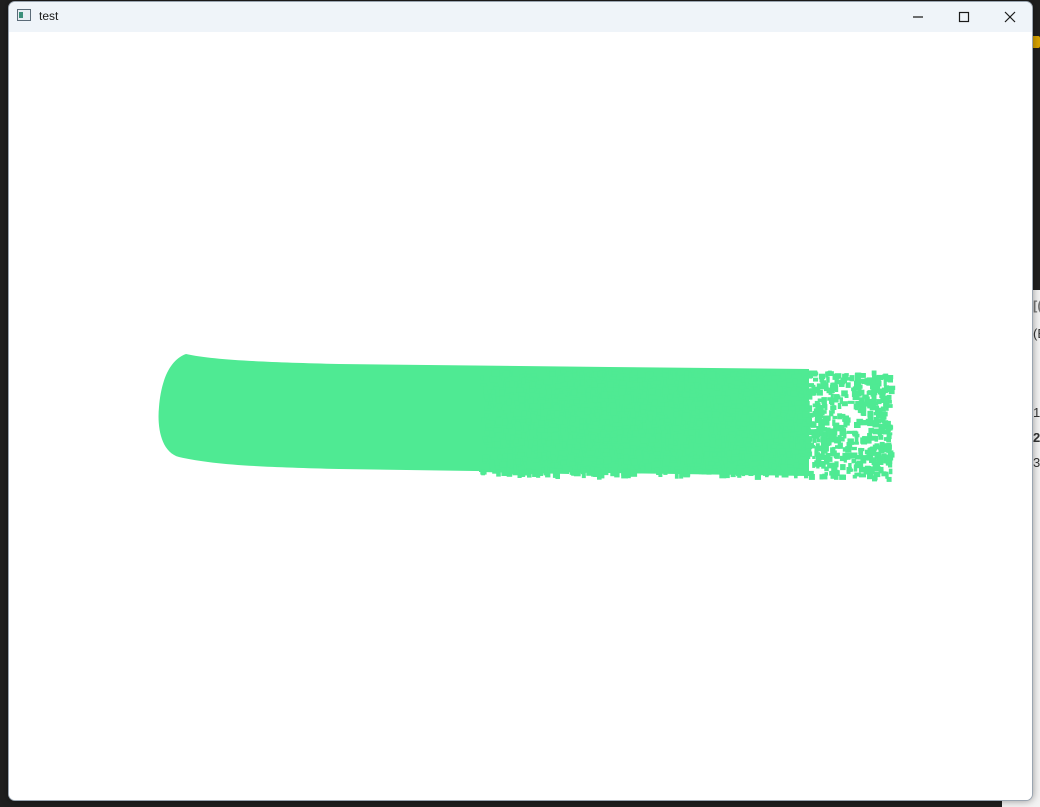 Image resolution: width=1040 pixels, height=807 pixels. I want to click on title-bar: test, so click(520, 17).